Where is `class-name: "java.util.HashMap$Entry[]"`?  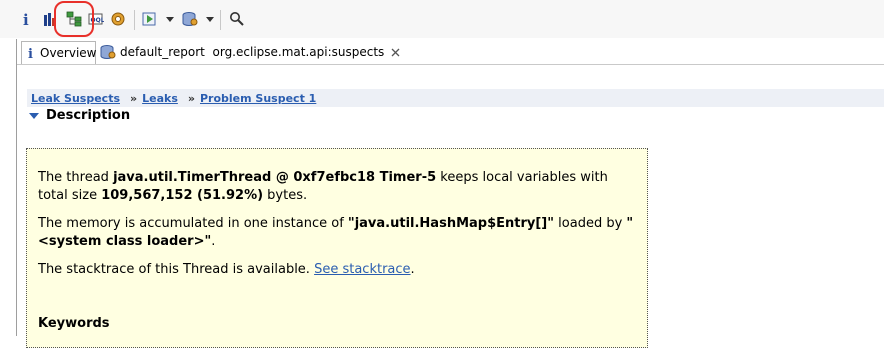
class-name: "java.util.HashMap$Entry[]" is located at coordinates (451, 223).